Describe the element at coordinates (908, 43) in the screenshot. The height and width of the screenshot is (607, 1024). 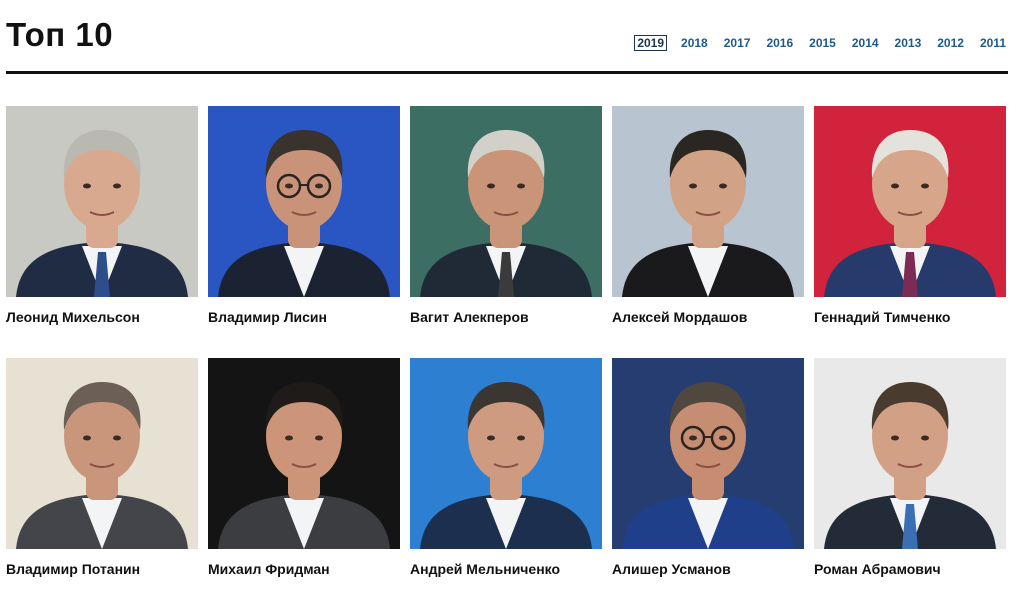
I see `year-tab-2013: 2013` at that location.